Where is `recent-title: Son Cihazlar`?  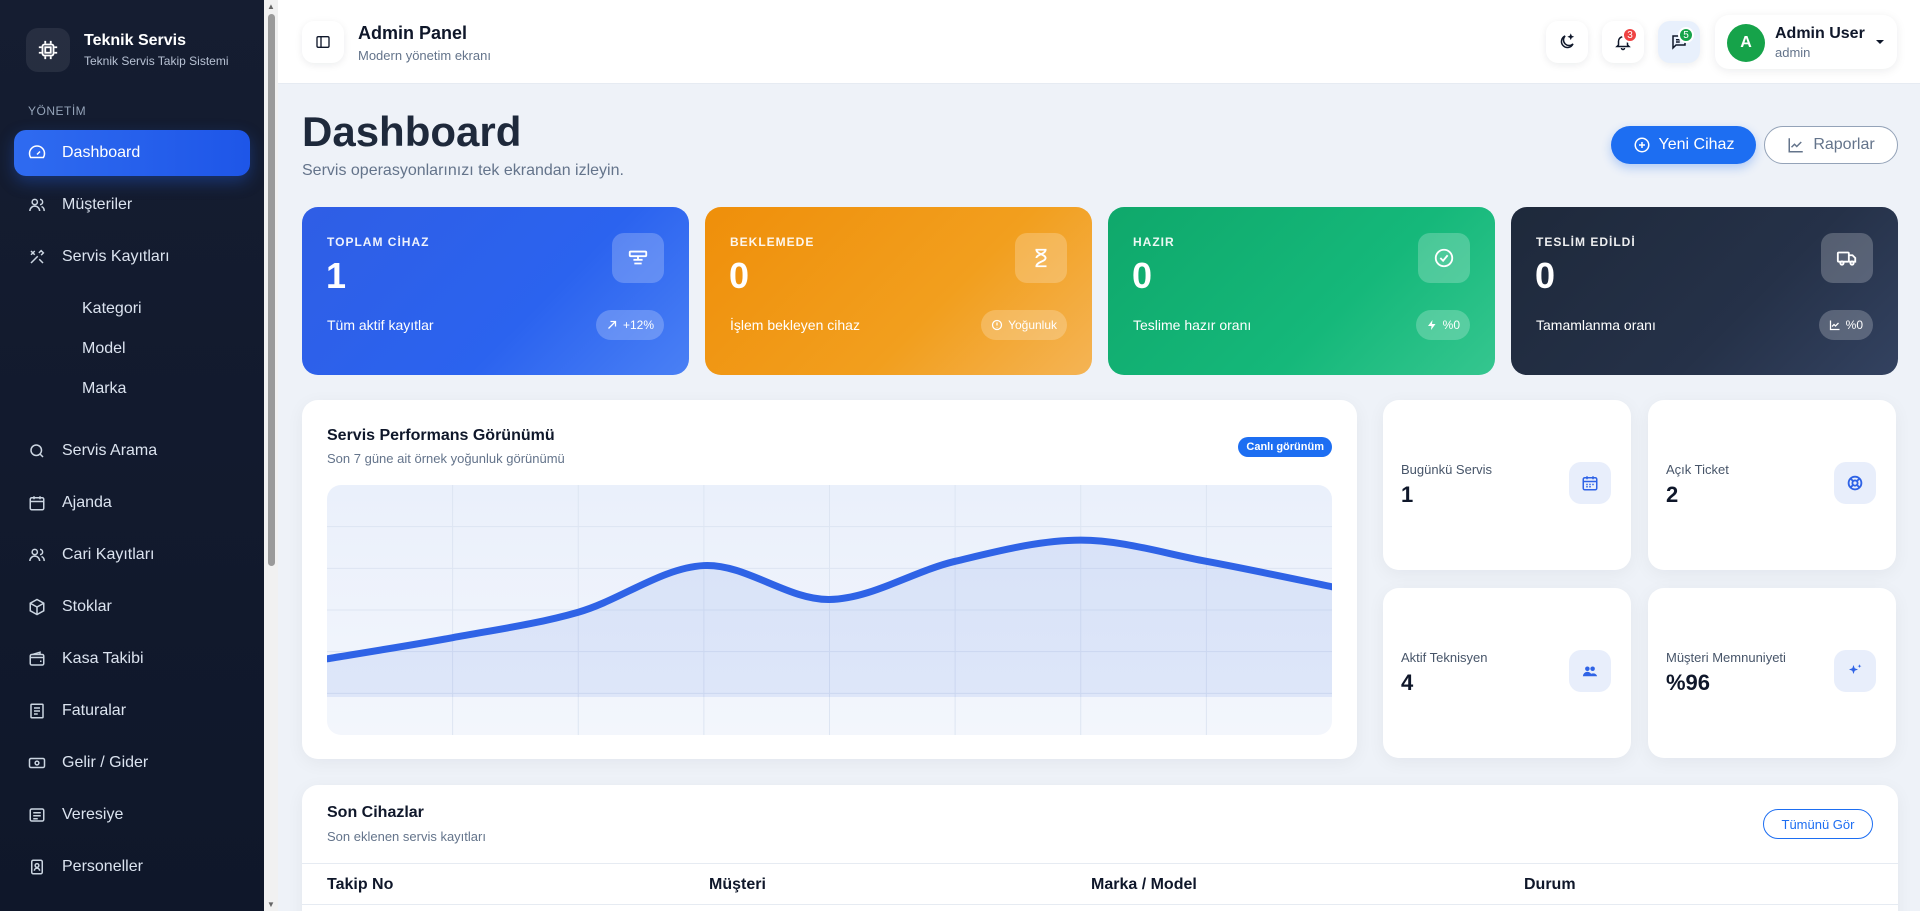
recent-title: Son Cihazlar is located at coordinates (375, 812).